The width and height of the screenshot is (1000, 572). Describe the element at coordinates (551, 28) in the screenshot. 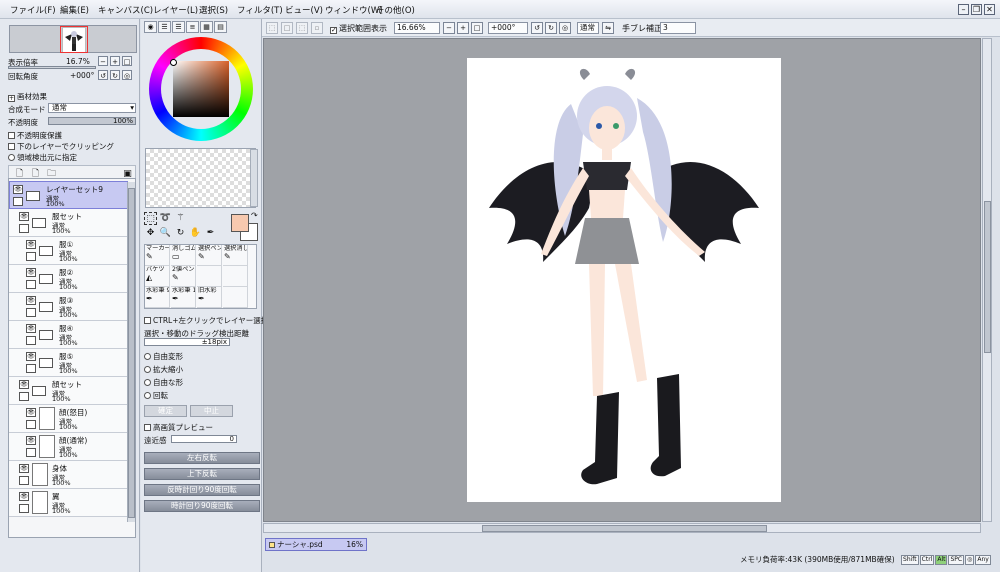

I see `rotate-right-button: ↻` at that location.